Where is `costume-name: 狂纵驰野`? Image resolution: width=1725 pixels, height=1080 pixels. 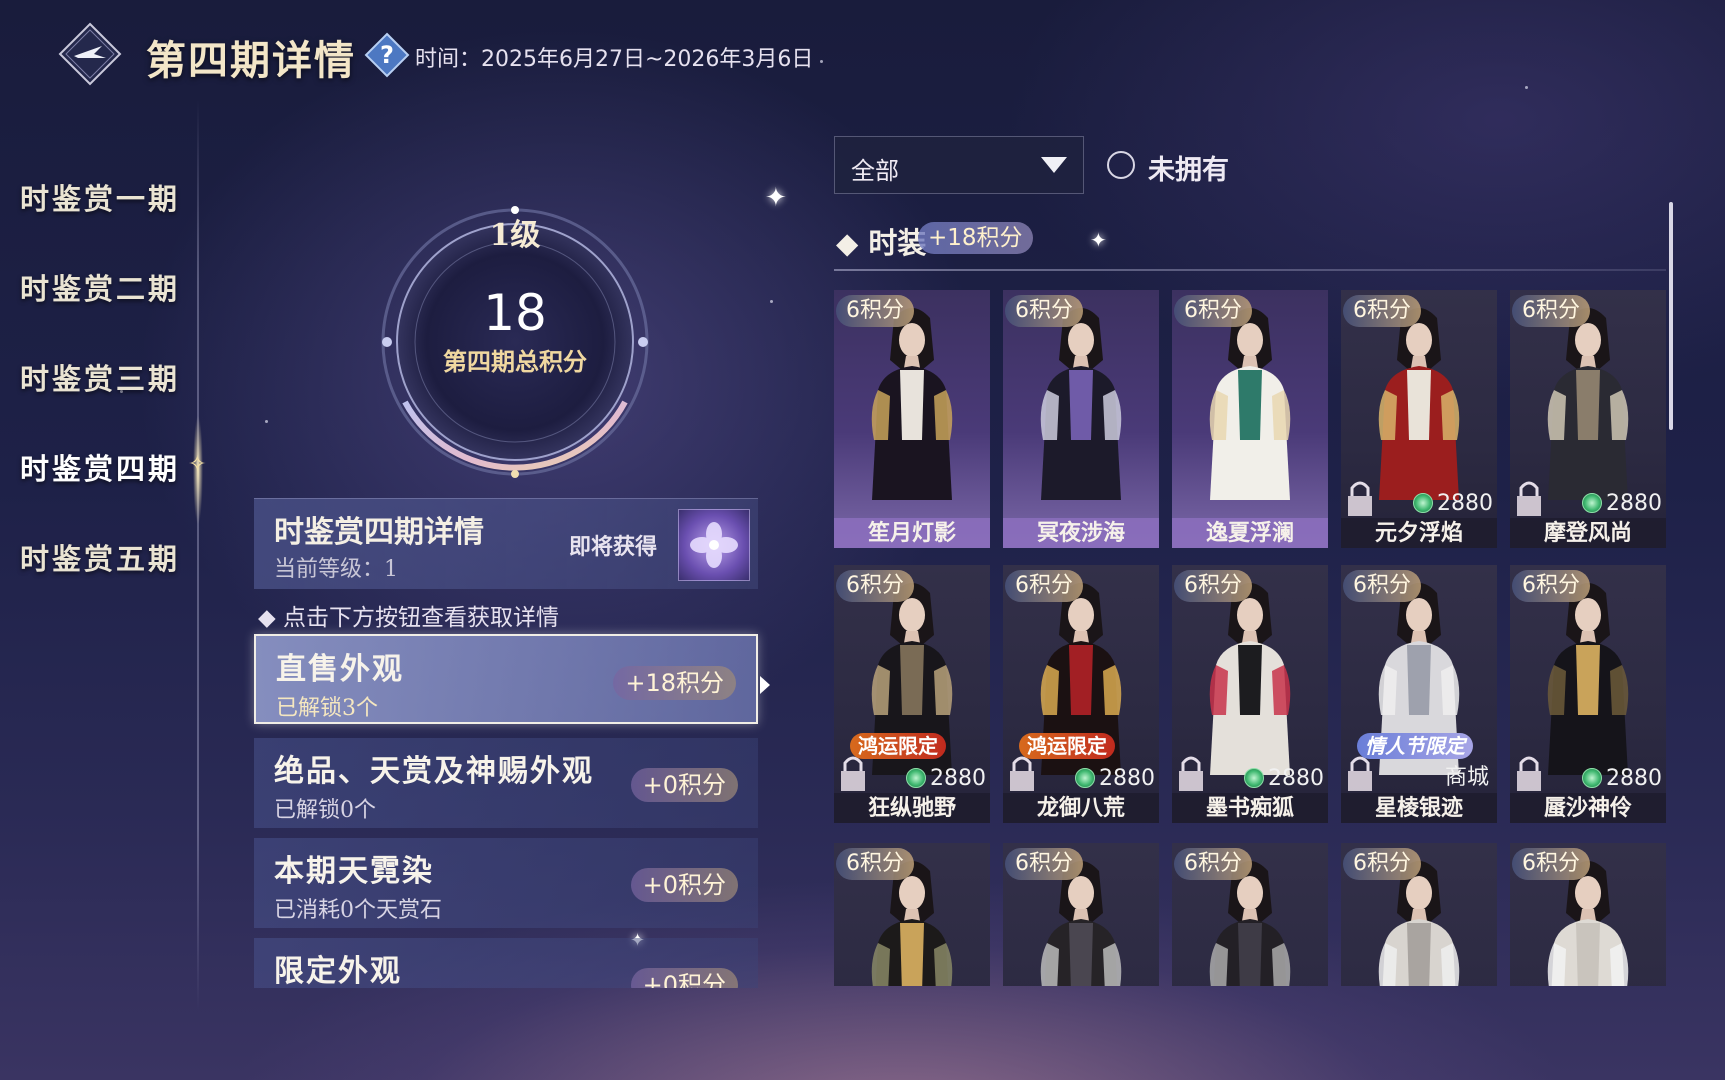 costume-name: 狂纵驰野 is located at coordinates (912, 808).